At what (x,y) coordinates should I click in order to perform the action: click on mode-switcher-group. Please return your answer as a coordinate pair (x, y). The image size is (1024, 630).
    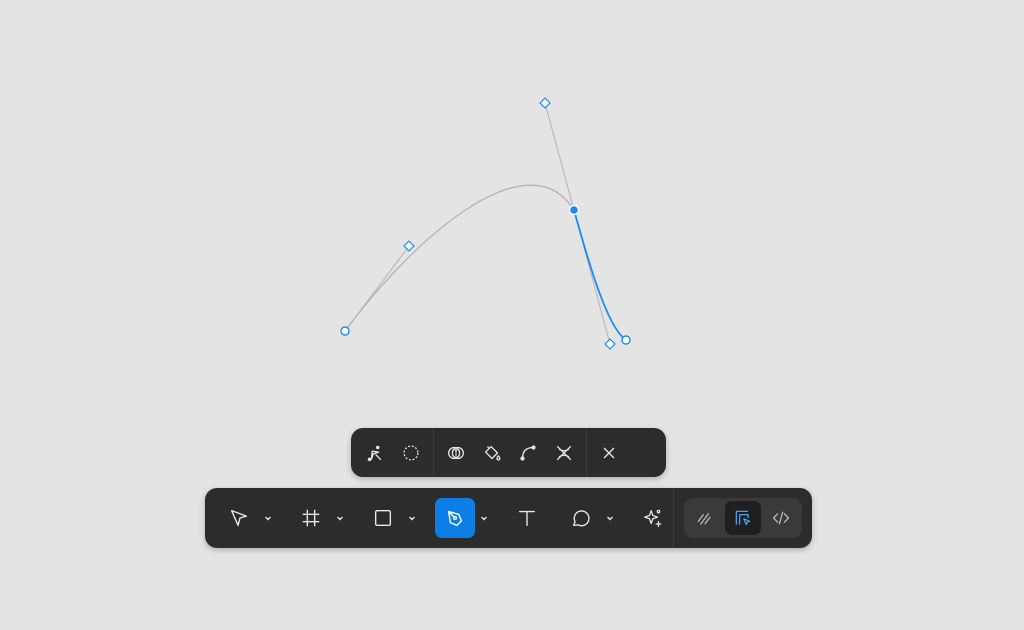
    Looking at the image, I should click on (742, 518).